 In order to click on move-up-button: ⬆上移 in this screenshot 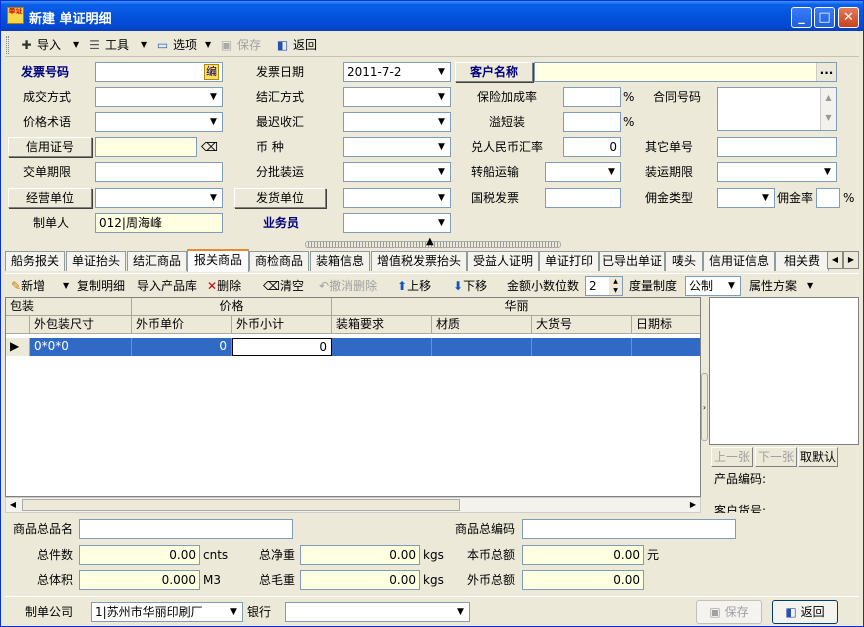, I will do `click(414, 286)`.